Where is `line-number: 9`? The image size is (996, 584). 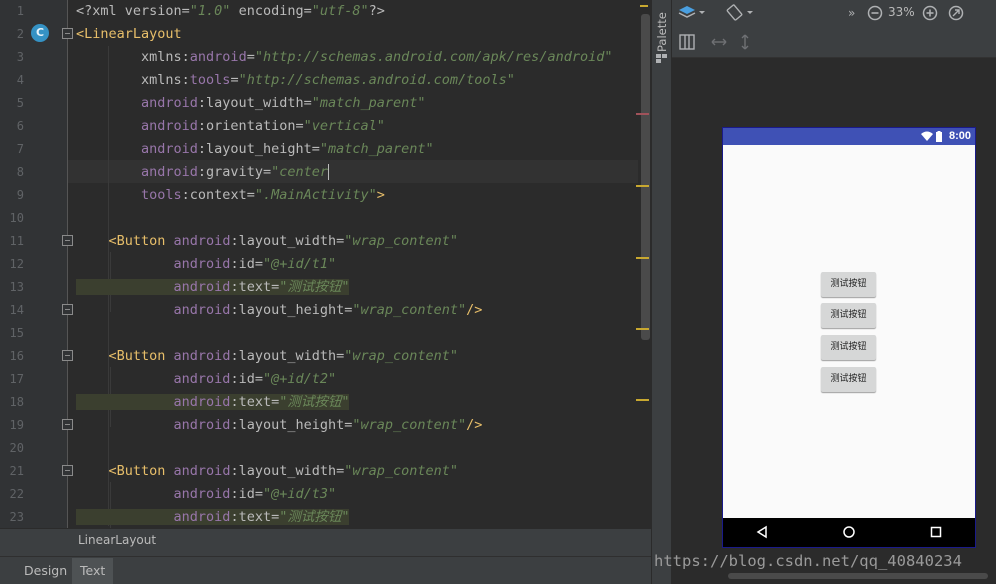
line-number: 9 is located at coordinates (20, 195).